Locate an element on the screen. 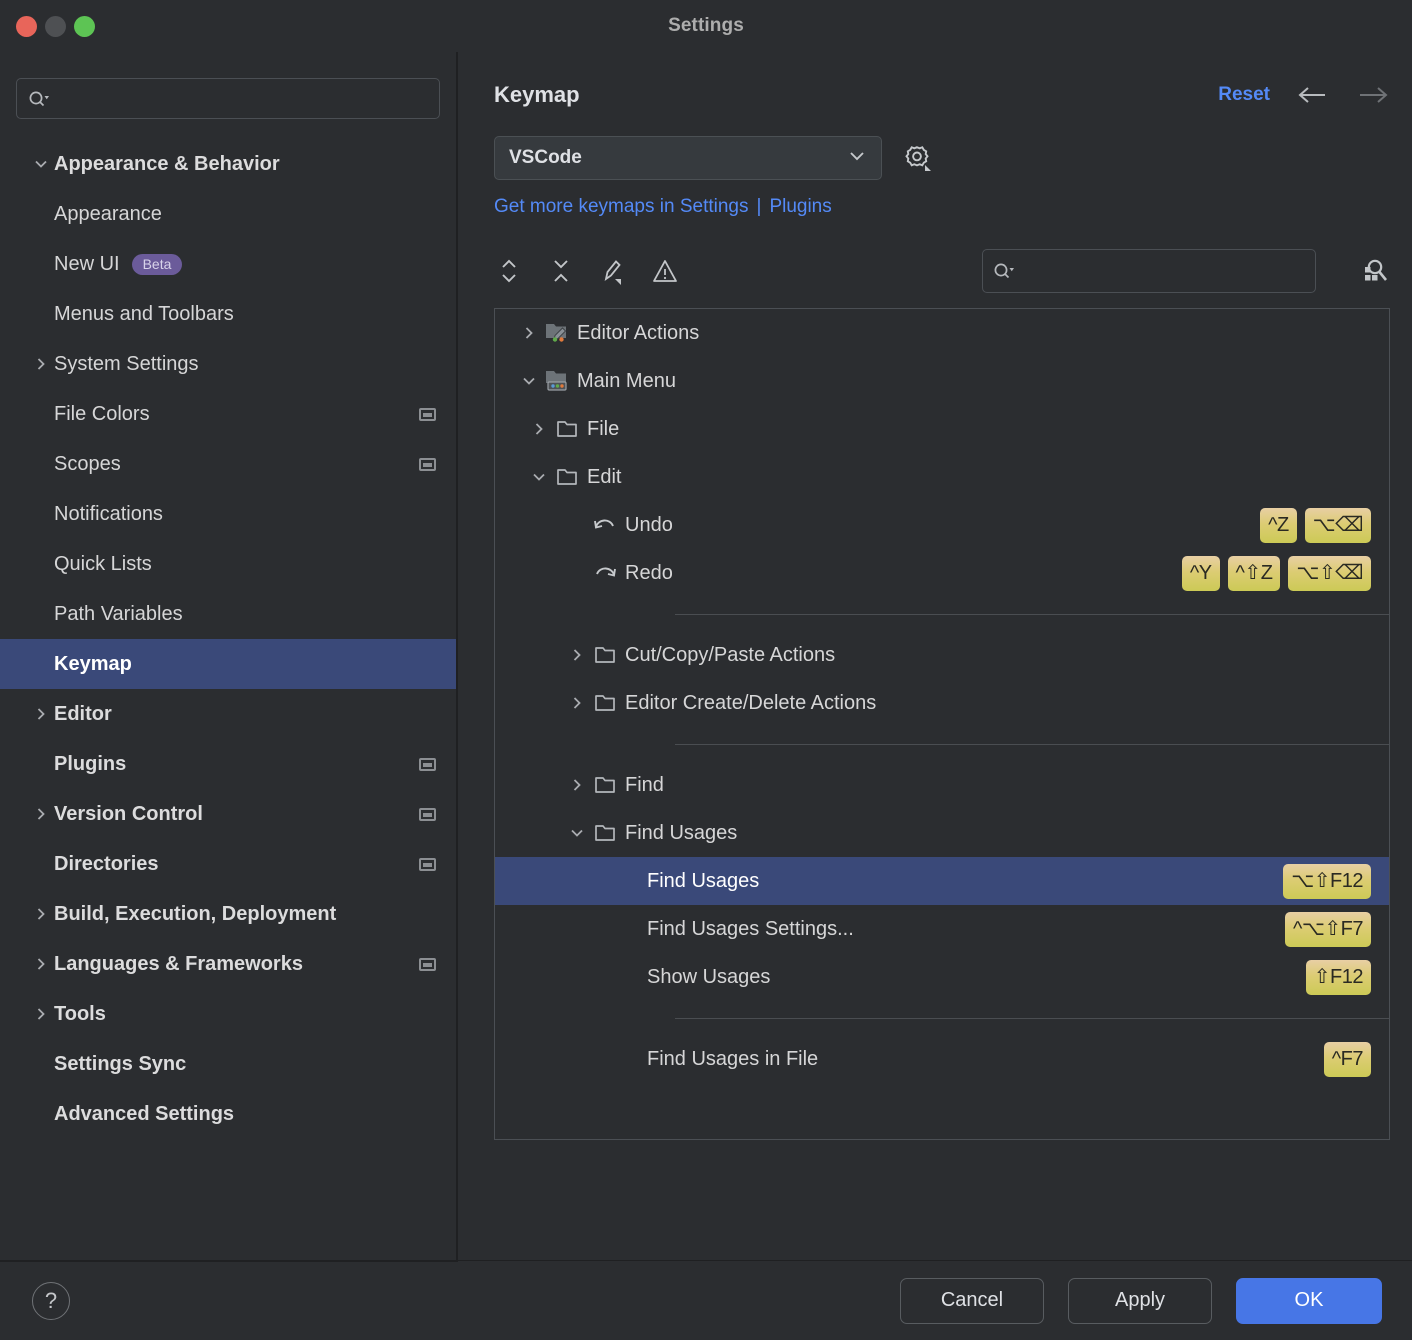 This screenshot has width=1412, height=1340. action-tree-row: Find Usages ⌥⇧F12 is located at coordinates (942, 881).